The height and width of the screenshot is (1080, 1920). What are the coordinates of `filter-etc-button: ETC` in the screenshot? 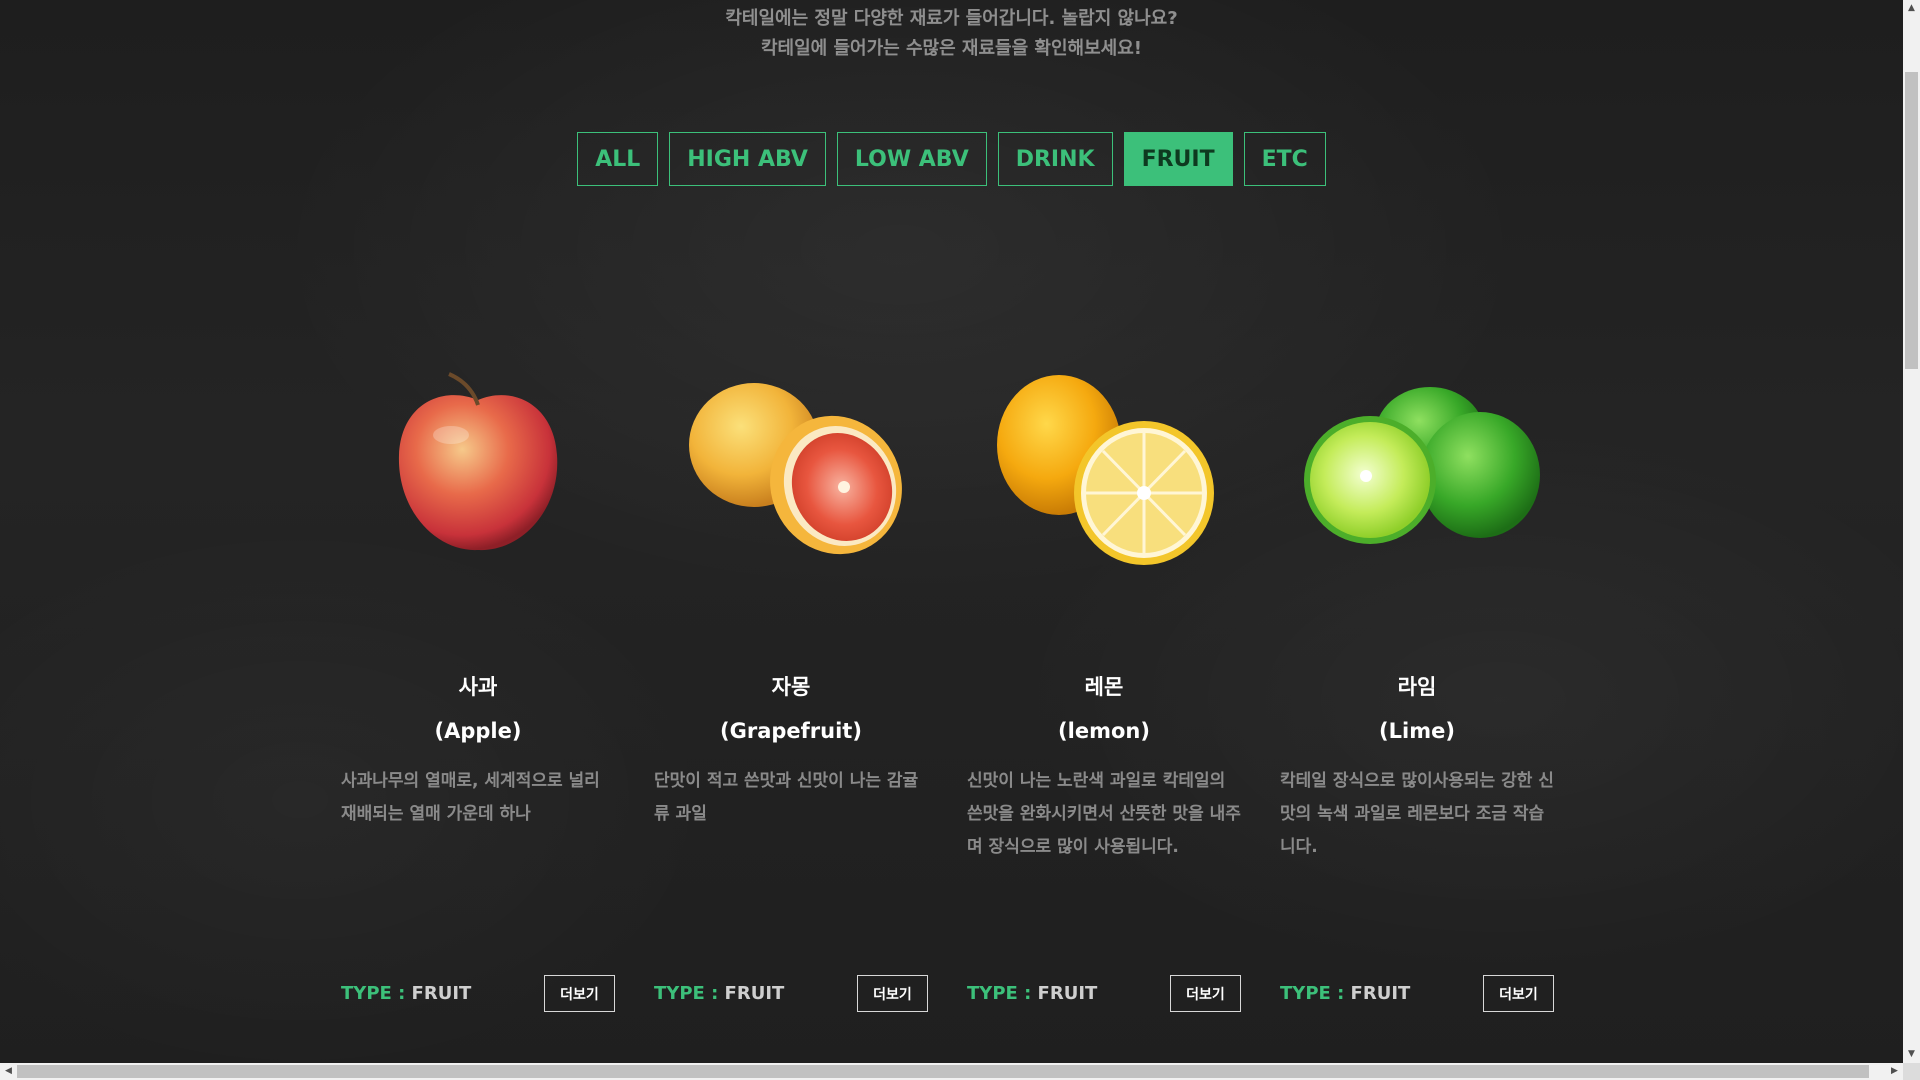 It's located at (1284, 159).